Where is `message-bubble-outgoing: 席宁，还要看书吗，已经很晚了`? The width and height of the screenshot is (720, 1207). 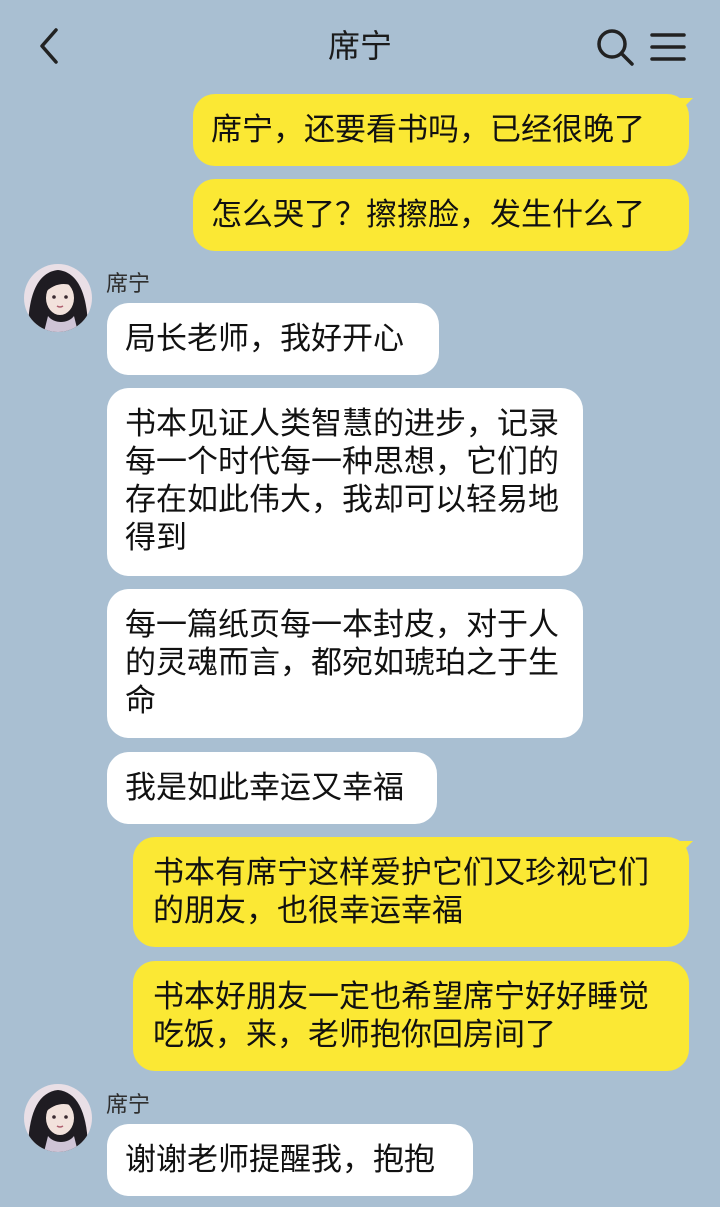
message-bubble-outgoing: 席宁，还要看书吗，已经很晚了 is located at coordinates (441, 130).